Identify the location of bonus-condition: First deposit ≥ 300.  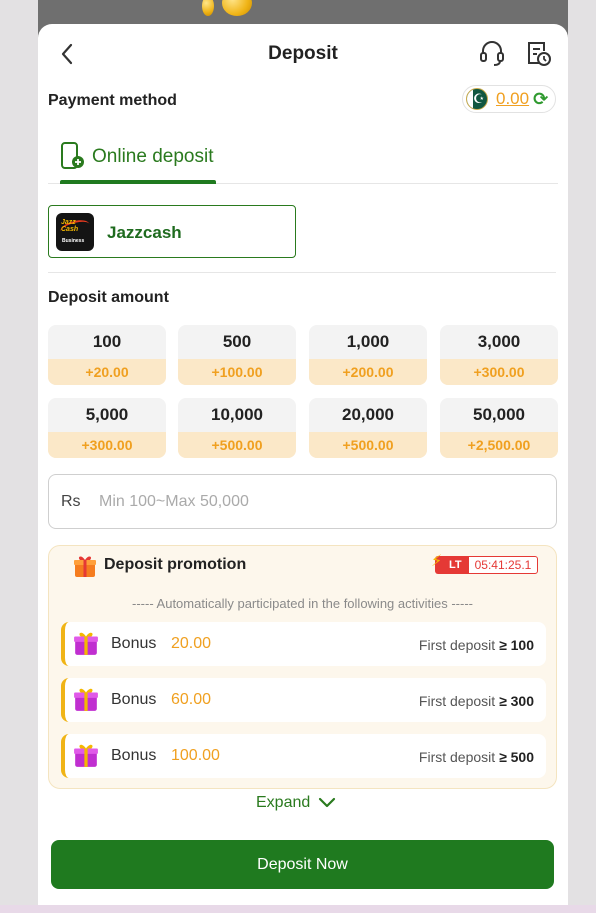
(476, 701).